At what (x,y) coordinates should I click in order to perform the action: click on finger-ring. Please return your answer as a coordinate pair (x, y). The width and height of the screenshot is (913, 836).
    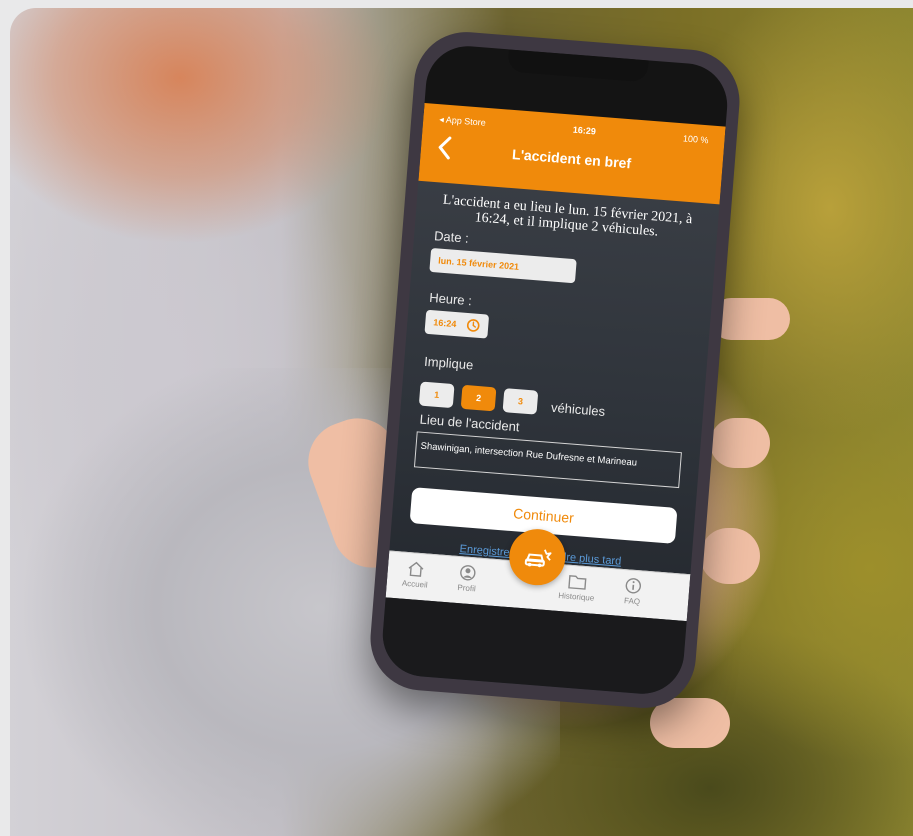
    Looking at the image, I should click on (730, 556).